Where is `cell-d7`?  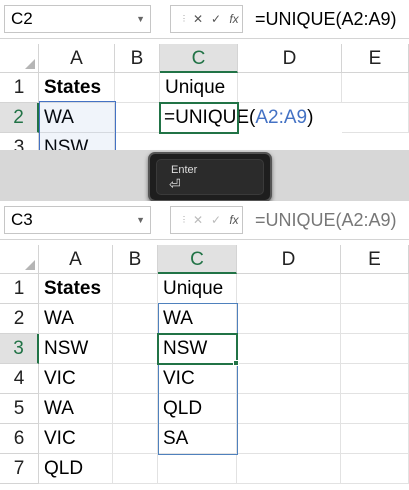 cell-d7 is located at coordinates (289, 469).